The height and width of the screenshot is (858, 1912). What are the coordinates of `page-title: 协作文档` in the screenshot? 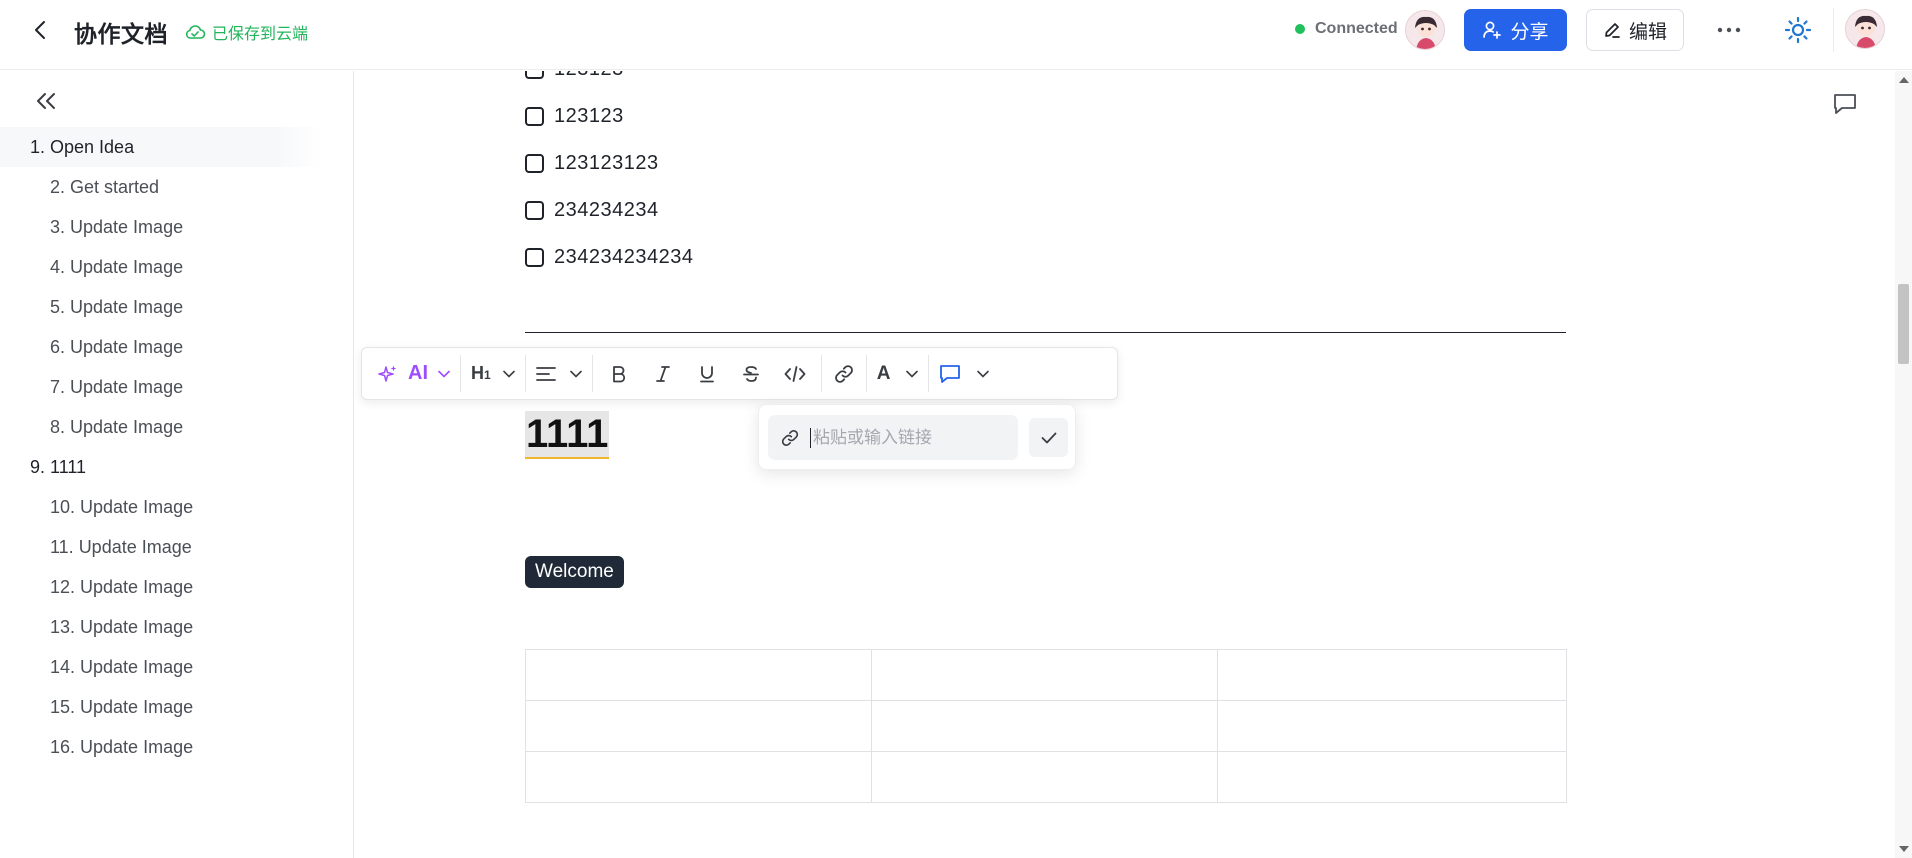 It's located at (121, 34).